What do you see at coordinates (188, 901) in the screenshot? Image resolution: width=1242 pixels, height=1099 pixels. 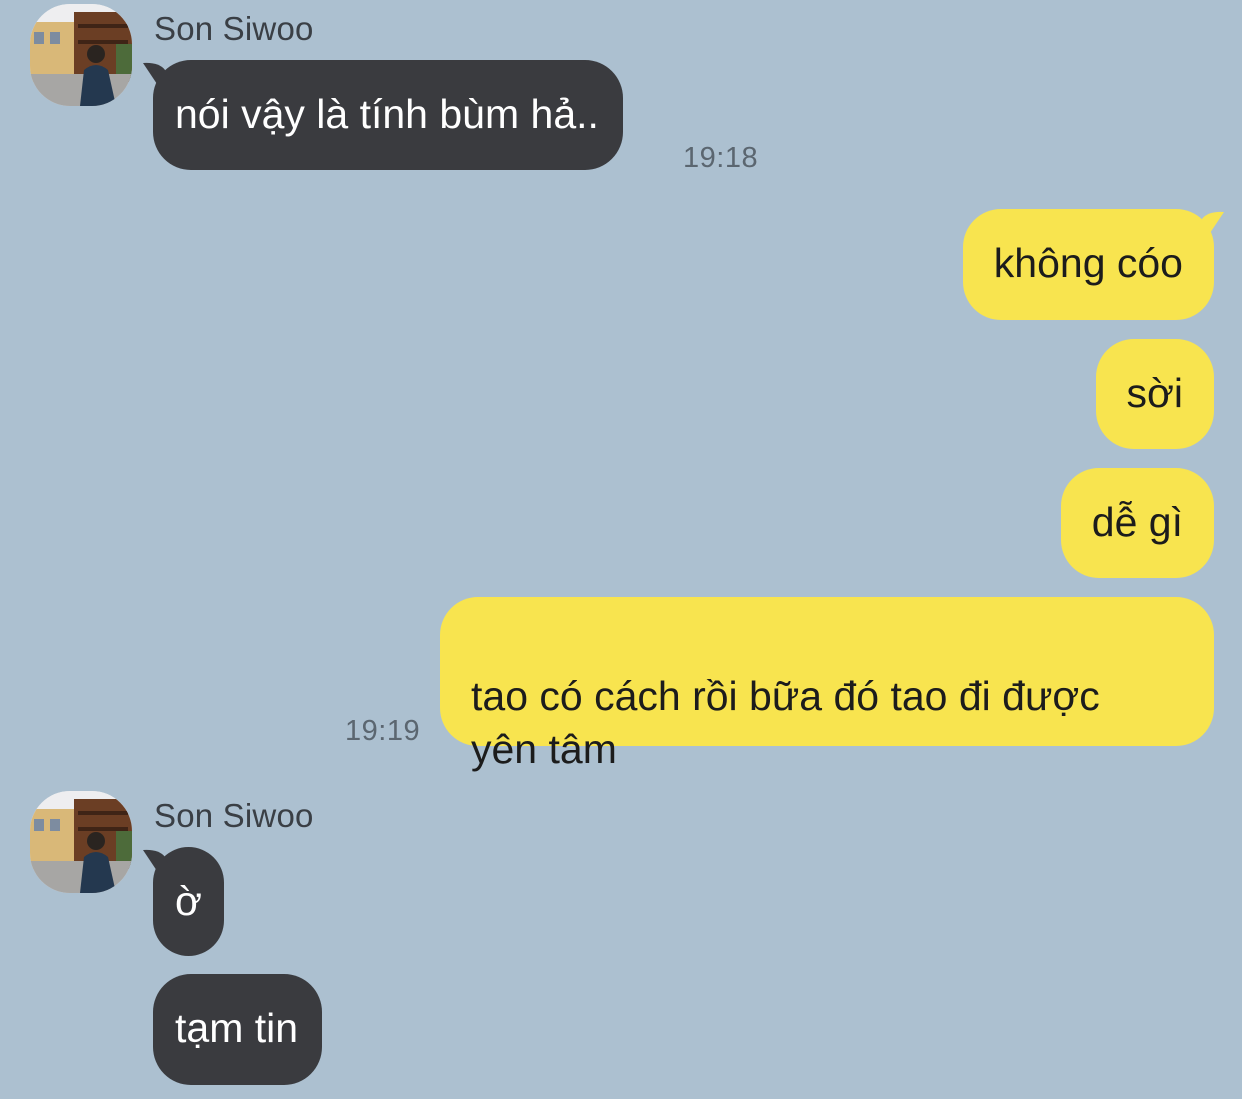 I see `message-text: ờ` at bounding box center [188, 901].